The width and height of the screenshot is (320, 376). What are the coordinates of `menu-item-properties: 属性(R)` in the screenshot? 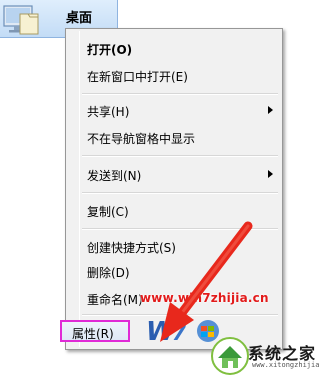 It's located at (95, 331).